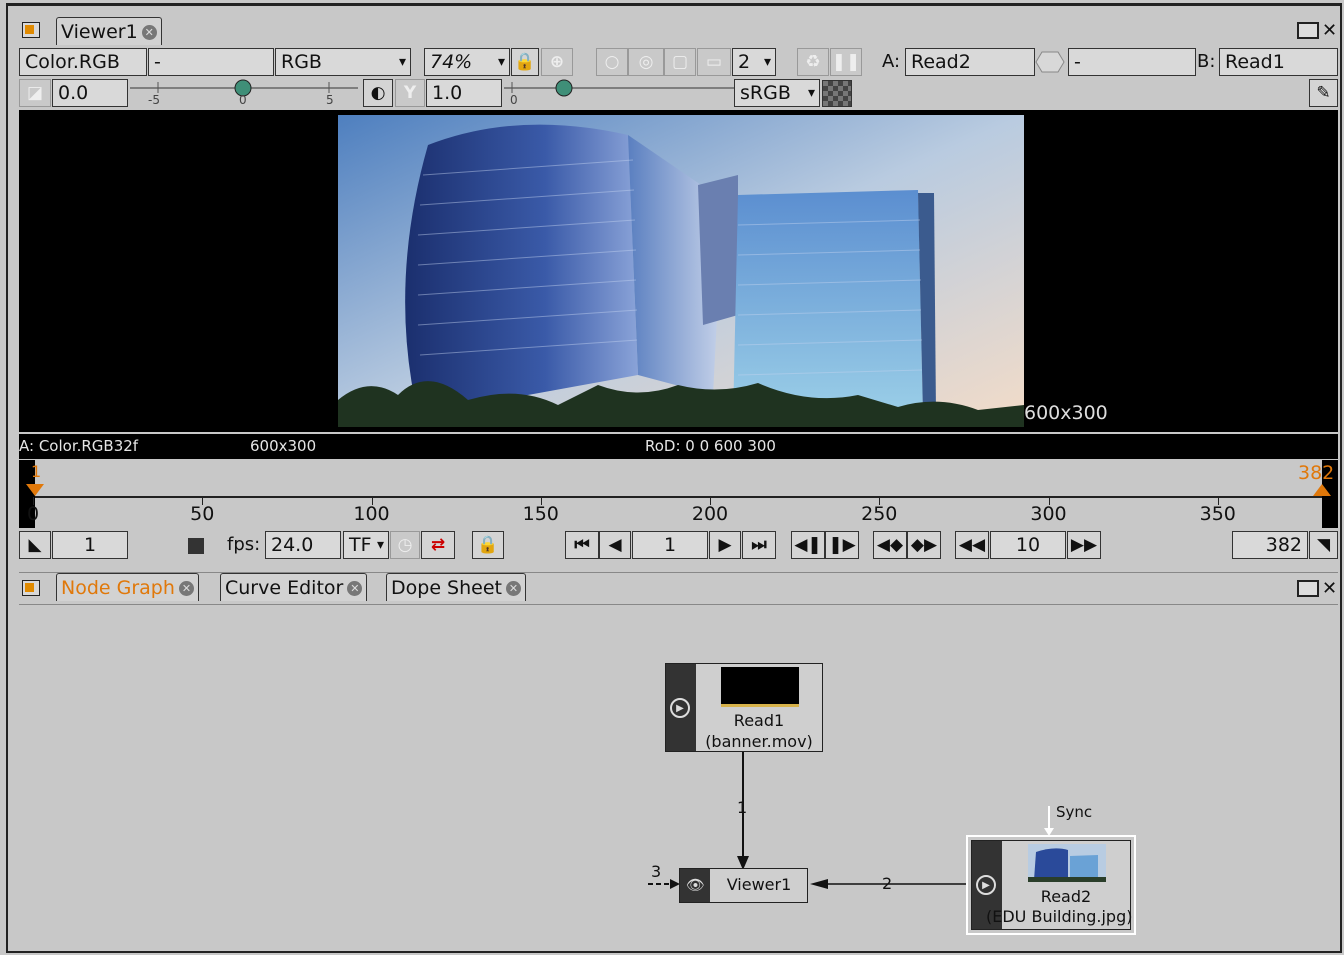 This screenshot has height=955, width=1344. I want to click on read1-play-icon: ▶, so click(680, 708).